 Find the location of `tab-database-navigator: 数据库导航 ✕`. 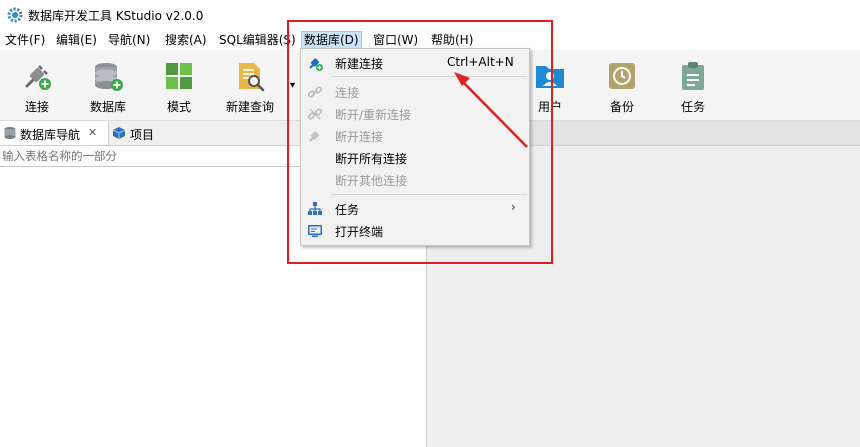

tab-database-navigator: 数据库导航 ✕ is located at coordinates (54, 133).